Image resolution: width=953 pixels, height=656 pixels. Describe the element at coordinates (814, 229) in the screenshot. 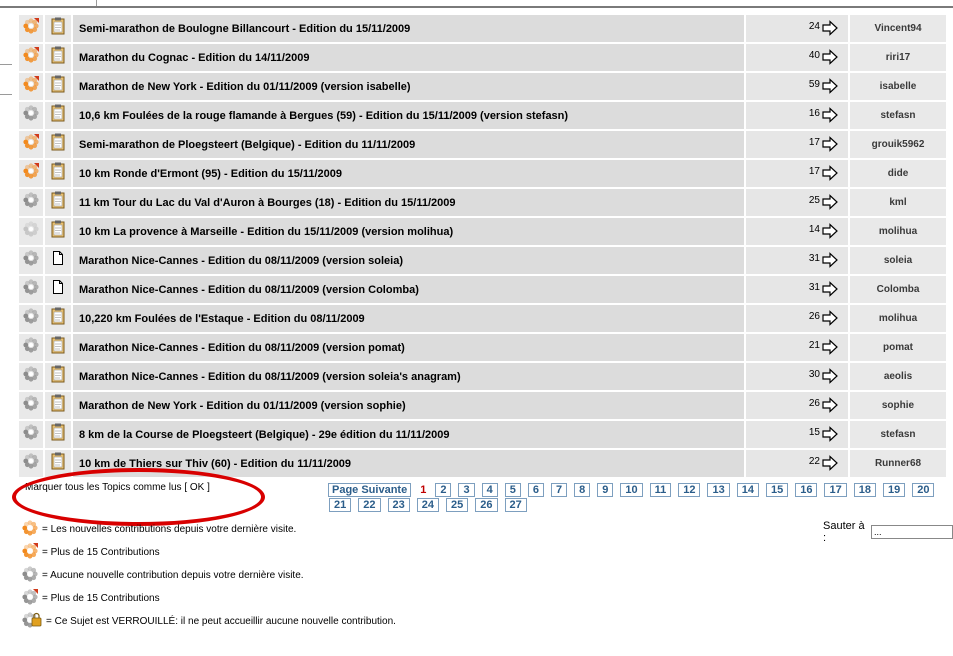

I see `reply-count: 14` at that location.